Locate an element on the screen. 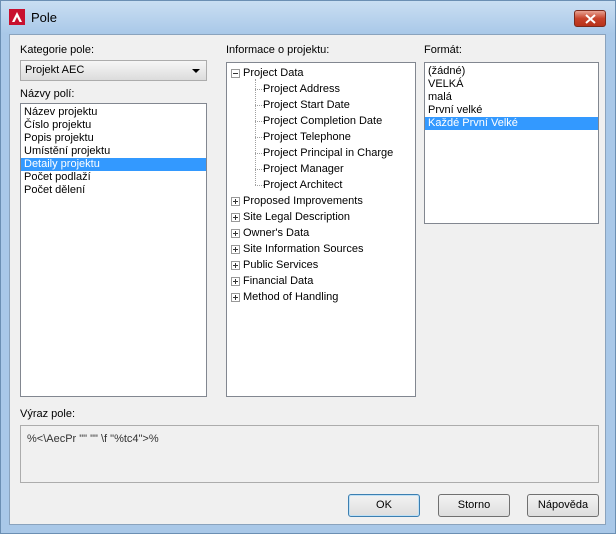 This screenshot has height=534, width=616. tree-item-child: Project Principal in Charge is located at coordinates (328, 153).